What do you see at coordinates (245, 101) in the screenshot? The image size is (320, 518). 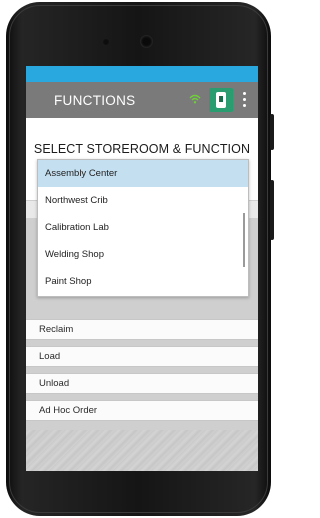 I see `more-vert-icon` at bounding box center [245, 101].